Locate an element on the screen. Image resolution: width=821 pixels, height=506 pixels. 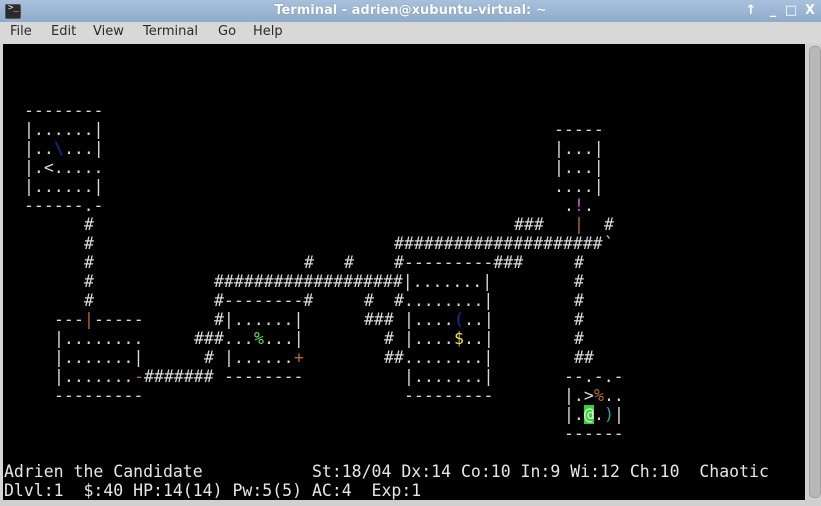
map-segment: ####### is located at coordinates (179, 376).